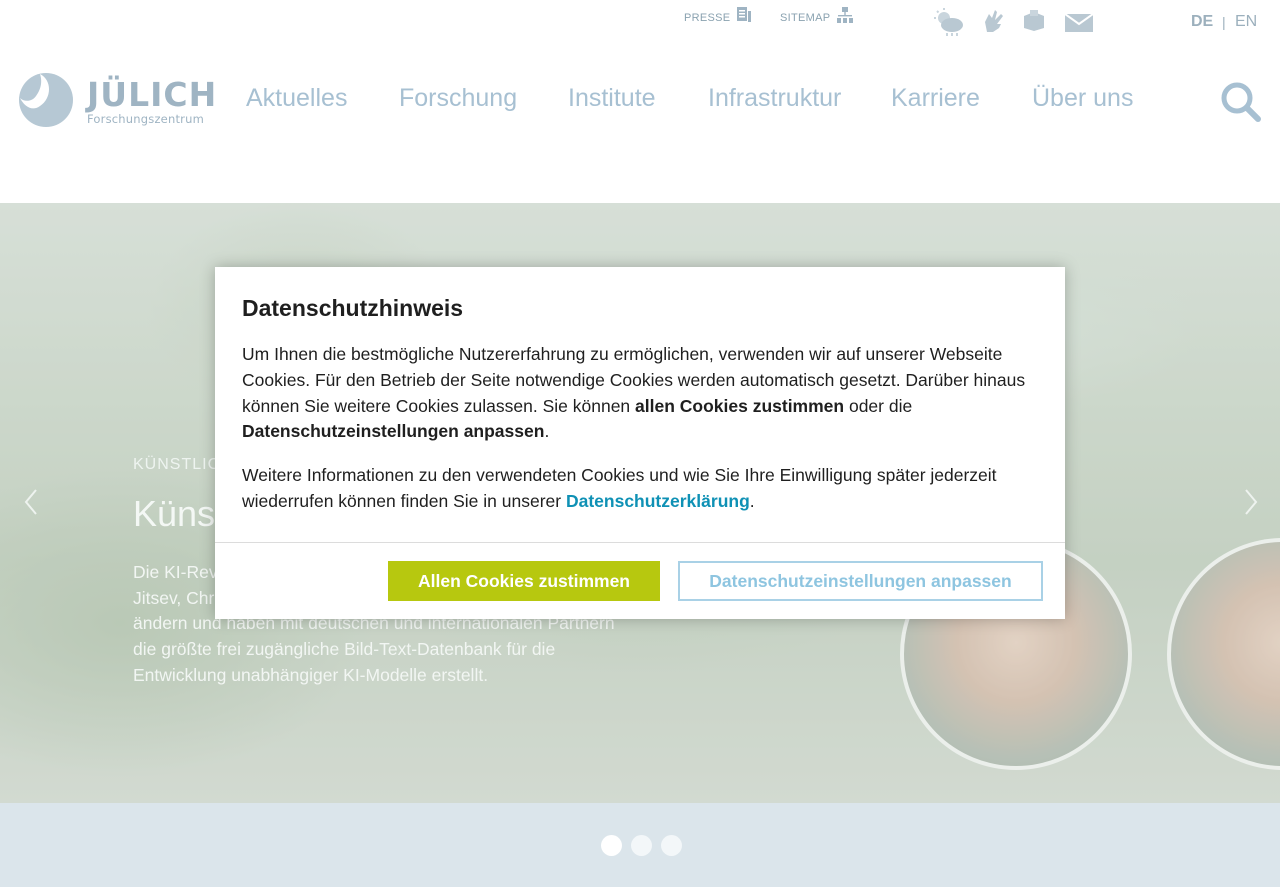  Describe the element at coordinates (640, 542) in the screenshot. I see `dialog-divider` at that location.